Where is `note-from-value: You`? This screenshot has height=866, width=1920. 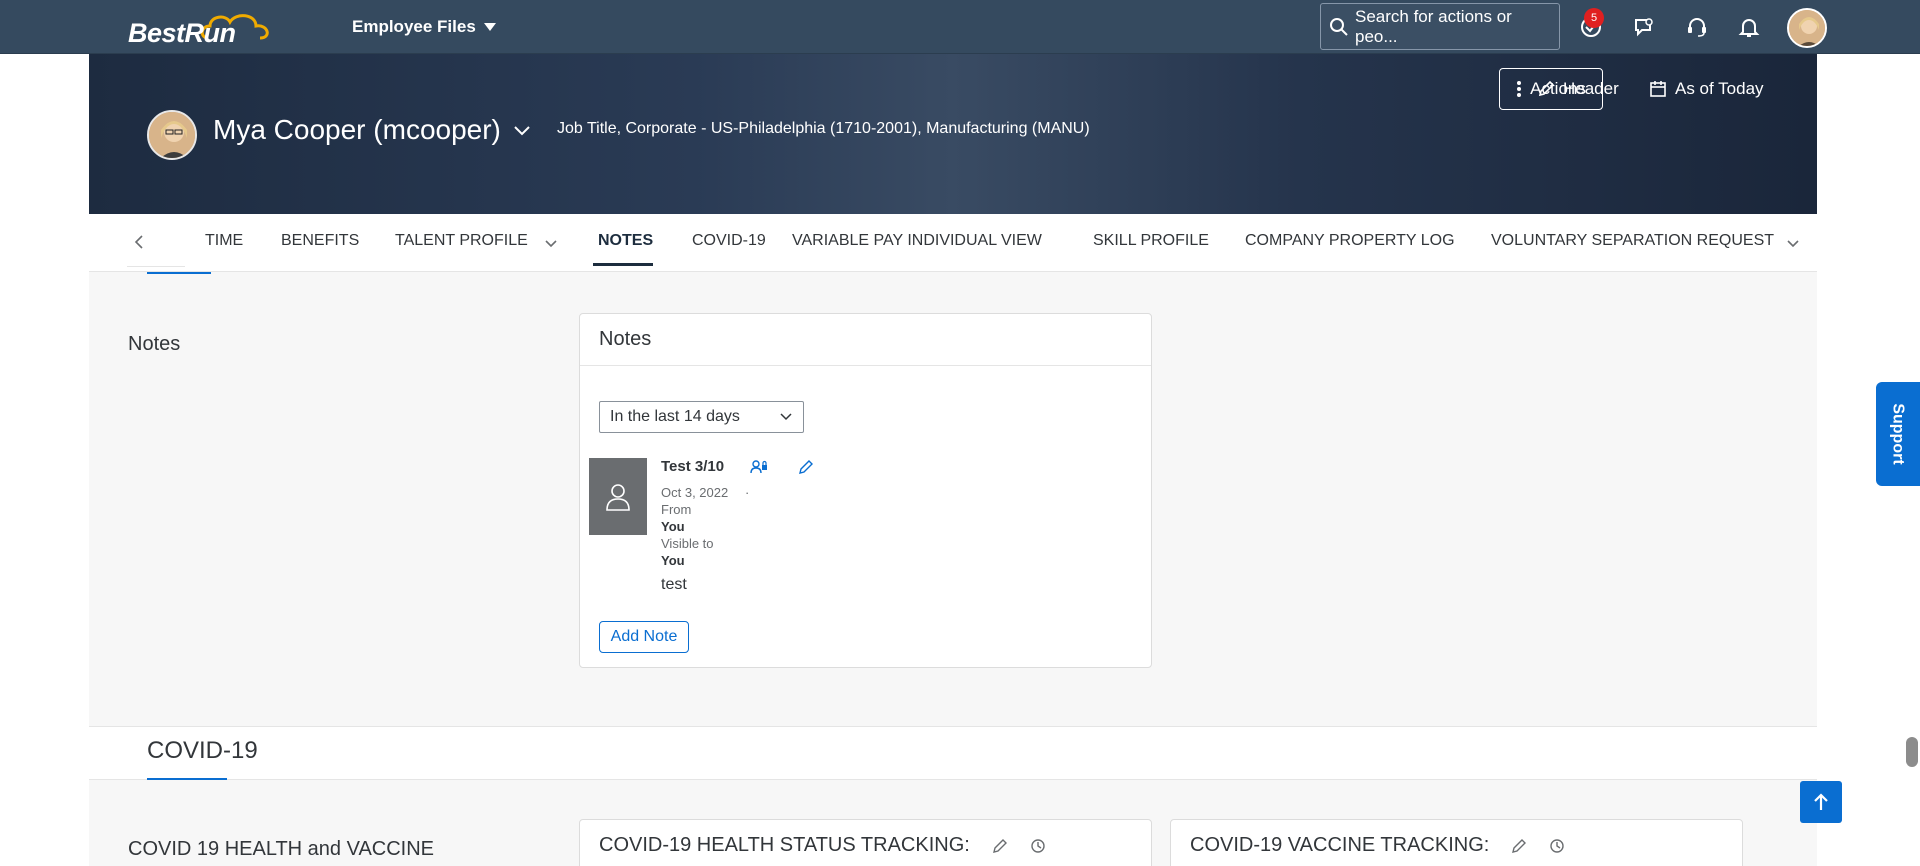 note-from-value: You is located at coordinates (673, 526).